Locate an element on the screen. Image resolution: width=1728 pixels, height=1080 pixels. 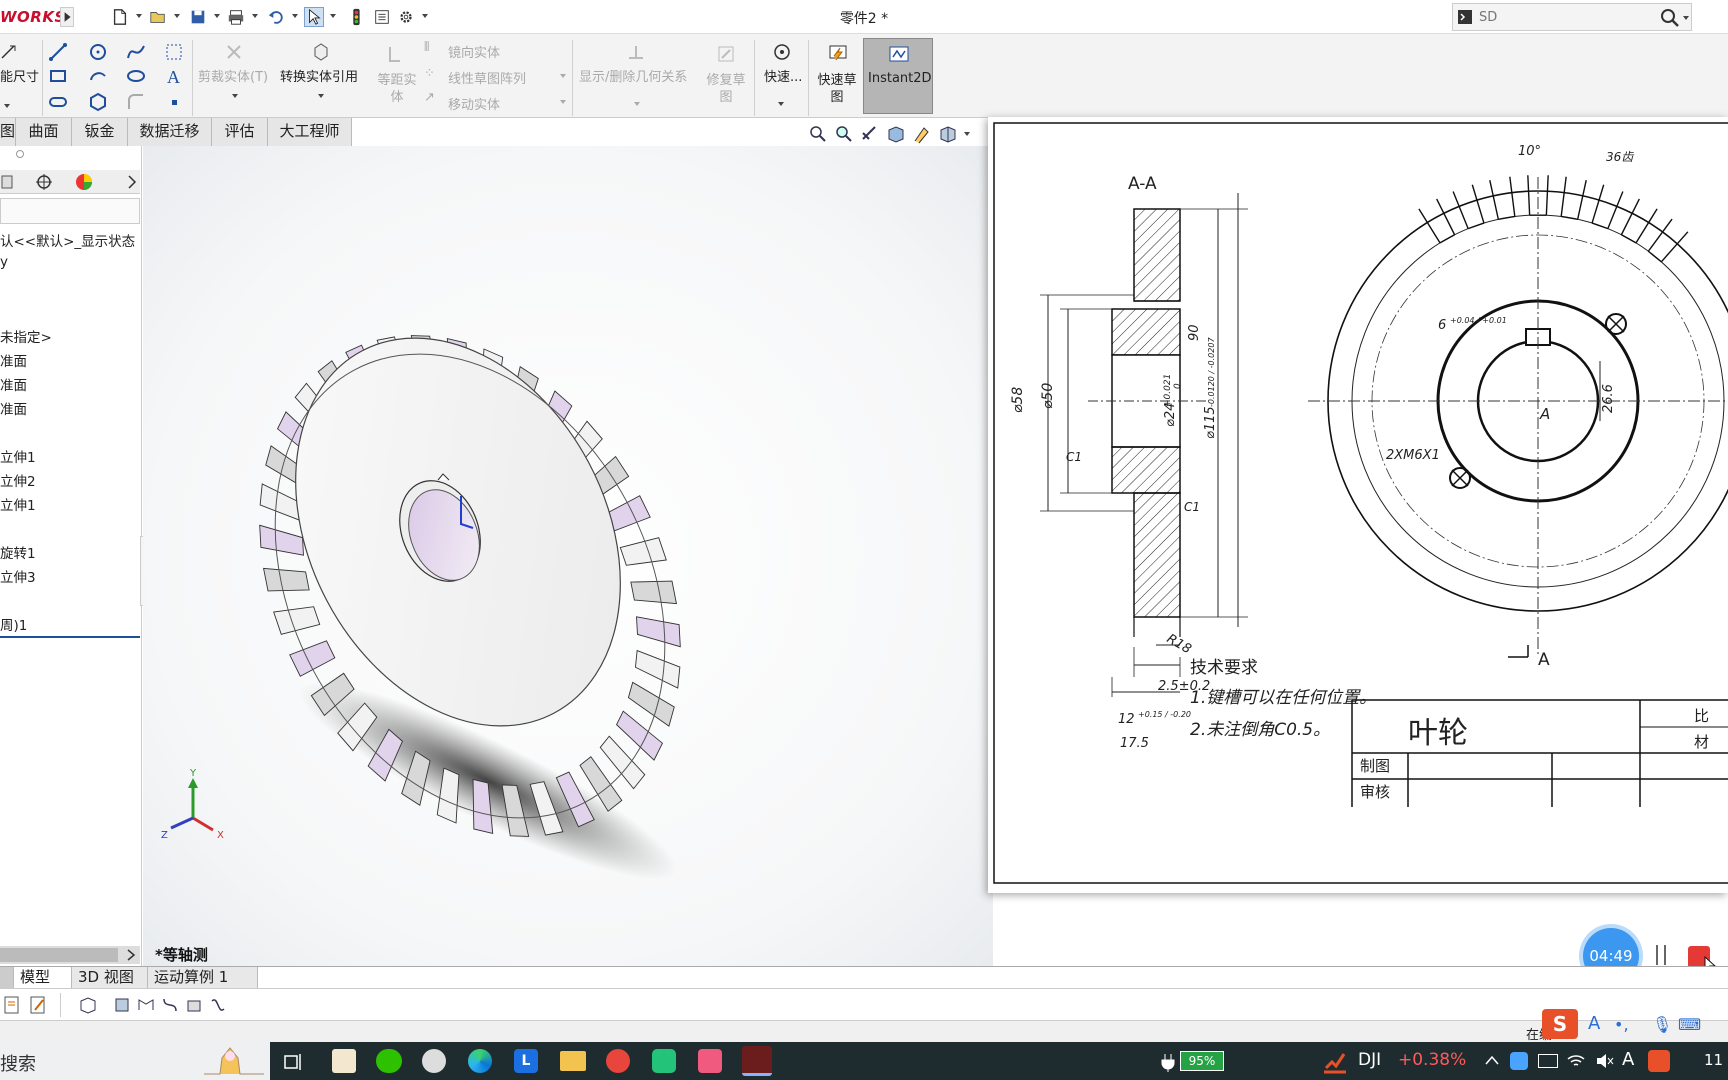
open-file-button is located at coordinates (158, 17).